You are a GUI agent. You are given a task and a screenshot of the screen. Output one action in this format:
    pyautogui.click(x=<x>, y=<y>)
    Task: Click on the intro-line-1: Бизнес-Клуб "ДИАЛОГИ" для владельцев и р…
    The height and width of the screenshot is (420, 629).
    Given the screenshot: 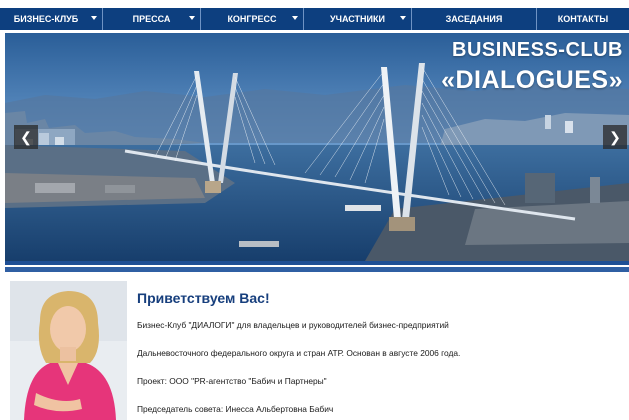 What is the action you would take?
    pyautogui.click(x=293, y=325)
    